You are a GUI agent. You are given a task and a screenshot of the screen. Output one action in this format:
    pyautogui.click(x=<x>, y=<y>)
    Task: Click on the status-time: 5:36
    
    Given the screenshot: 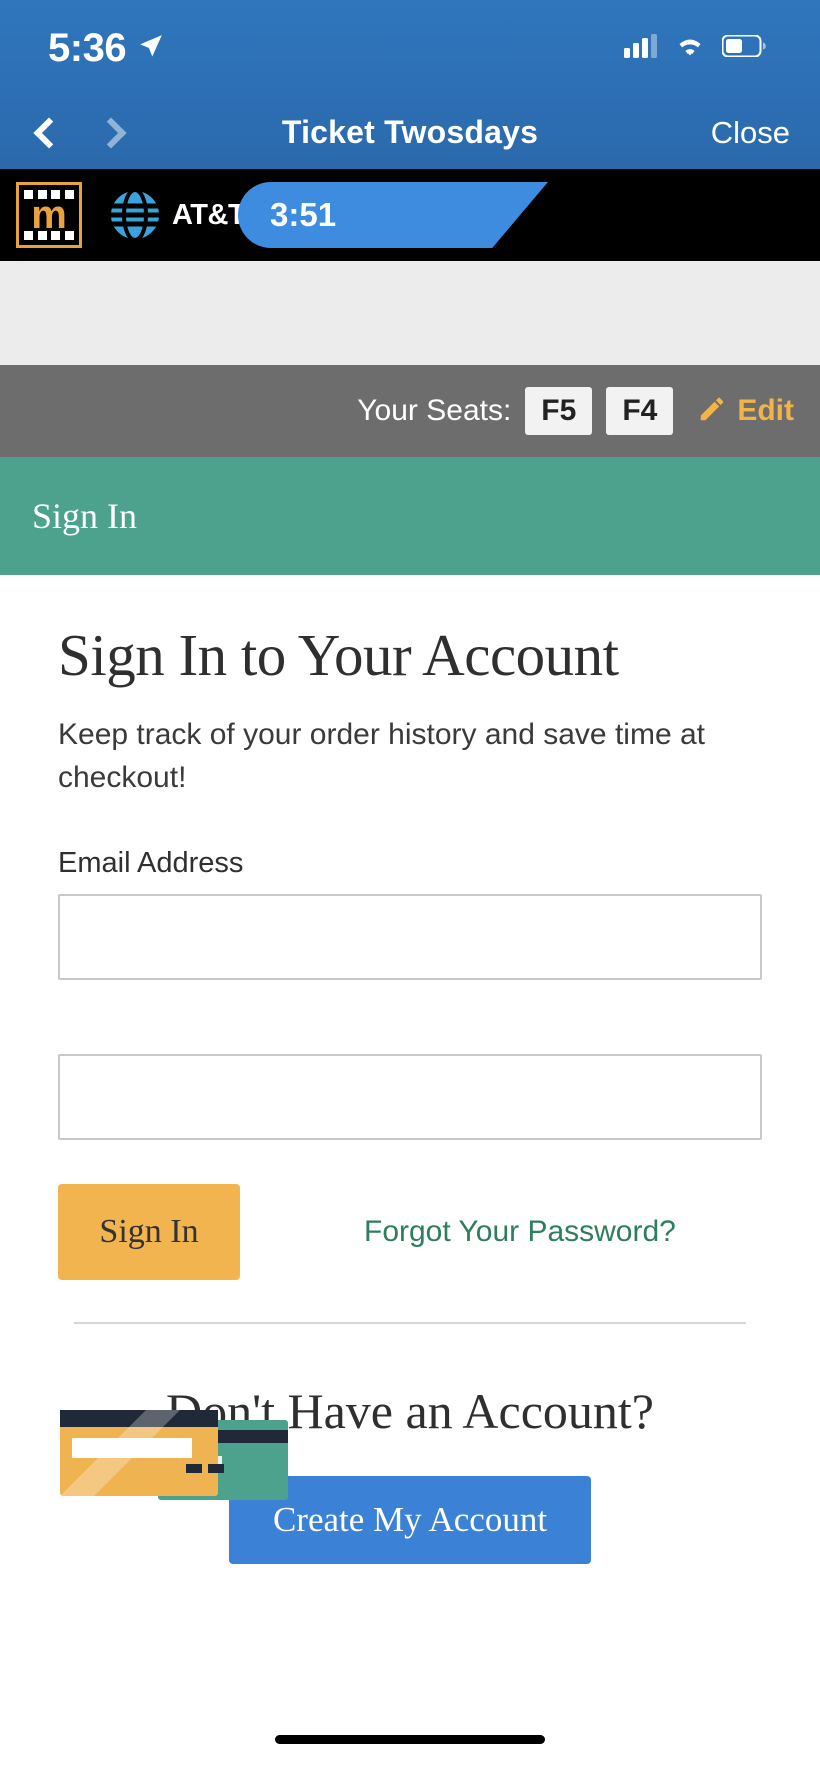 What is the action you would take?
    pyautogui.click(x=87, y=47)
    